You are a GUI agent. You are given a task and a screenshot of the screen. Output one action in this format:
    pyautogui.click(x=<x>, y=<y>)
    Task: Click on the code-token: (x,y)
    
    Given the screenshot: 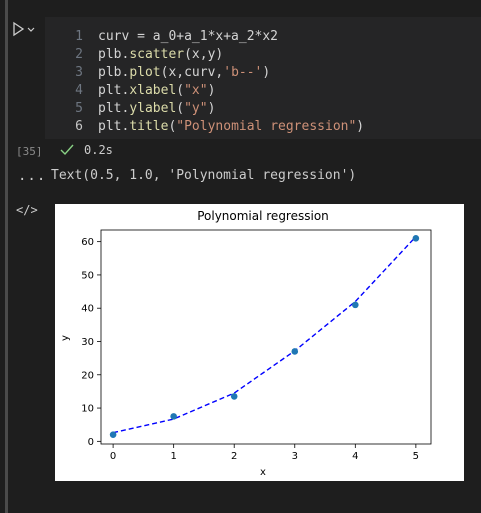 What is the action you would take?
    pyautogui.click(x=204, y=54)
    